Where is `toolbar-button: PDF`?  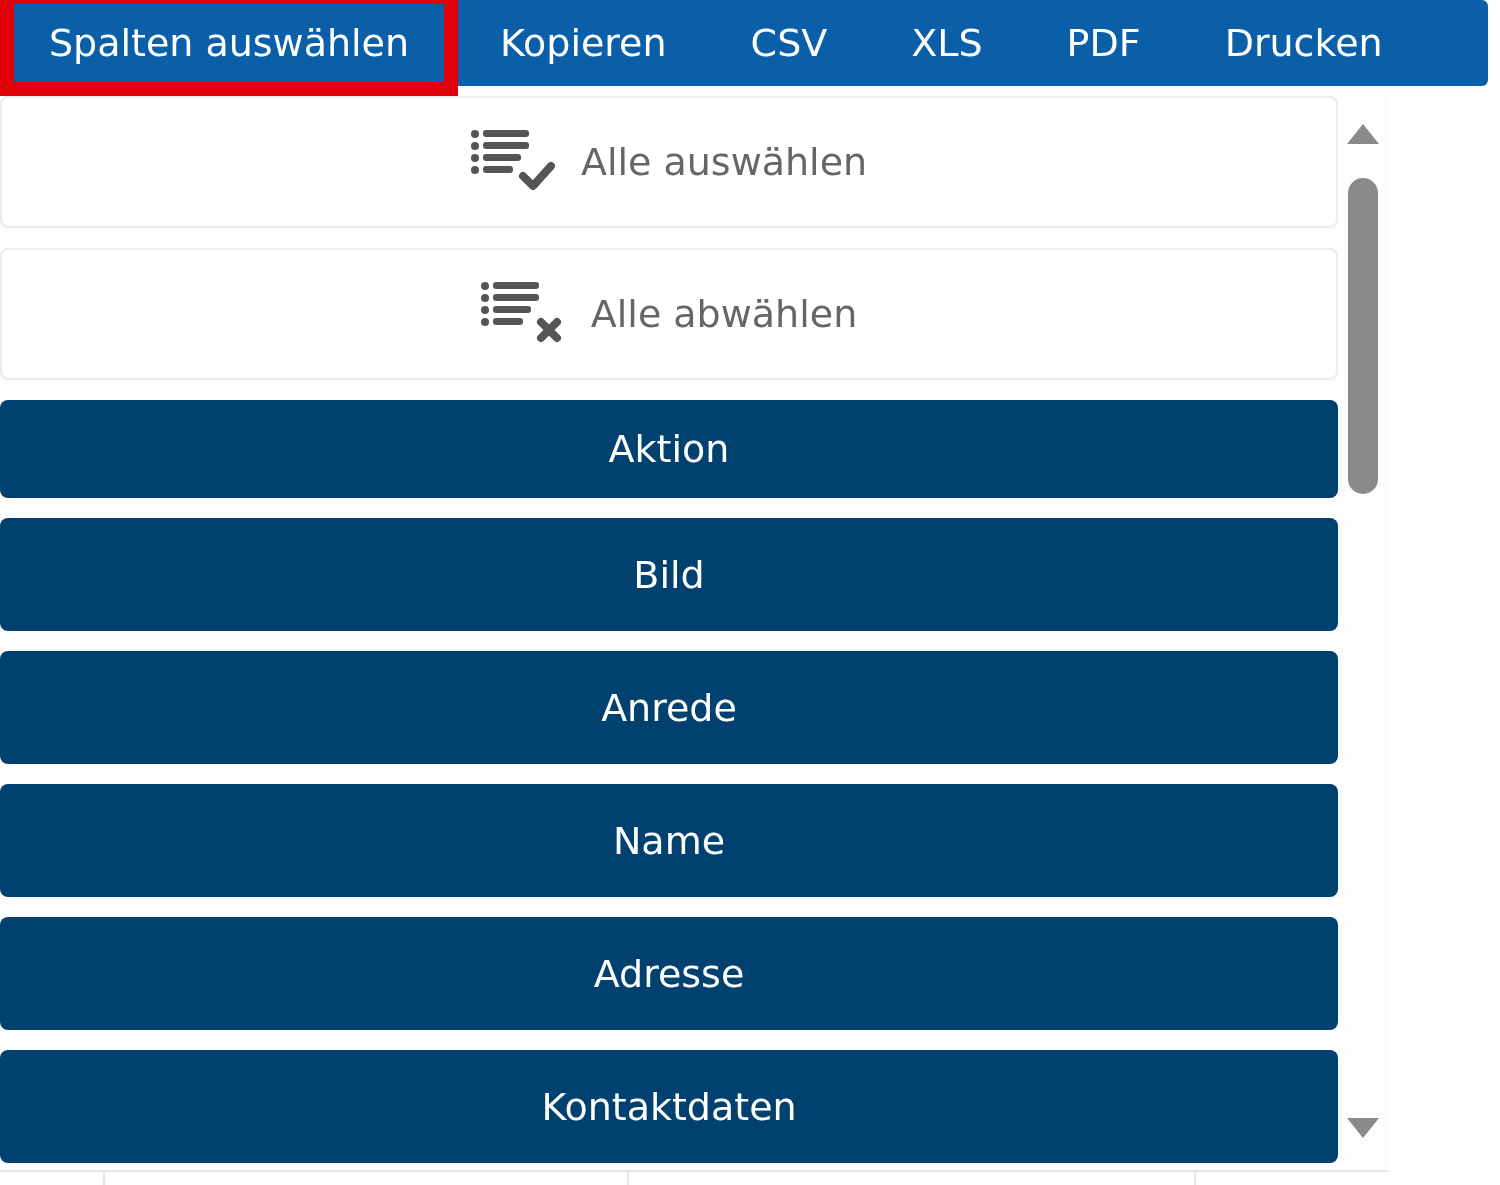
toolbar-button: PDF is located at coordinates (1103, 43).